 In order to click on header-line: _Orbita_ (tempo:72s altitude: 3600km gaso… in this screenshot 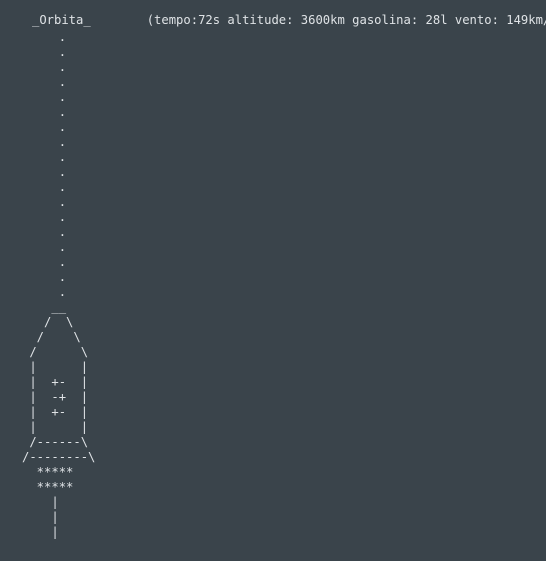, I will do `click(289, 20)`.